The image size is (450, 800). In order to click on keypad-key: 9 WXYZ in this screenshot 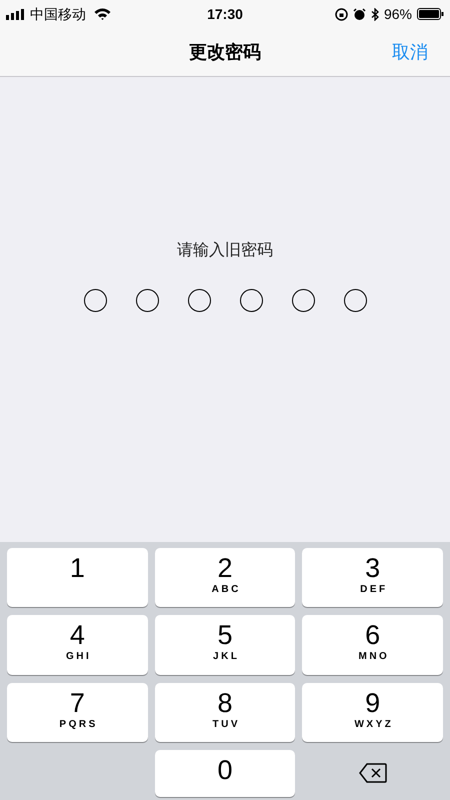, I will do `click(372, 712)`.